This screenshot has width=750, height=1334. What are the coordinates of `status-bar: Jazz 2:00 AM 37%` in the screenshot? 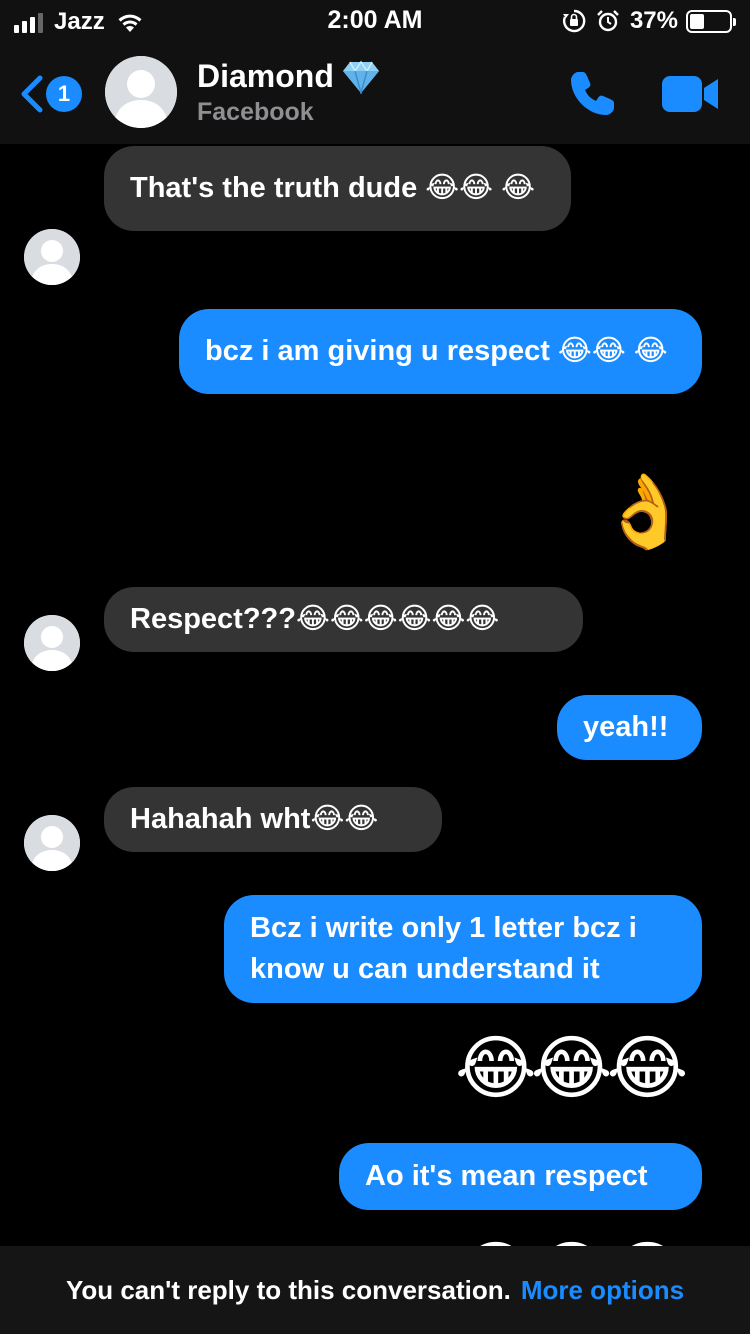 It's located at (375, 21).